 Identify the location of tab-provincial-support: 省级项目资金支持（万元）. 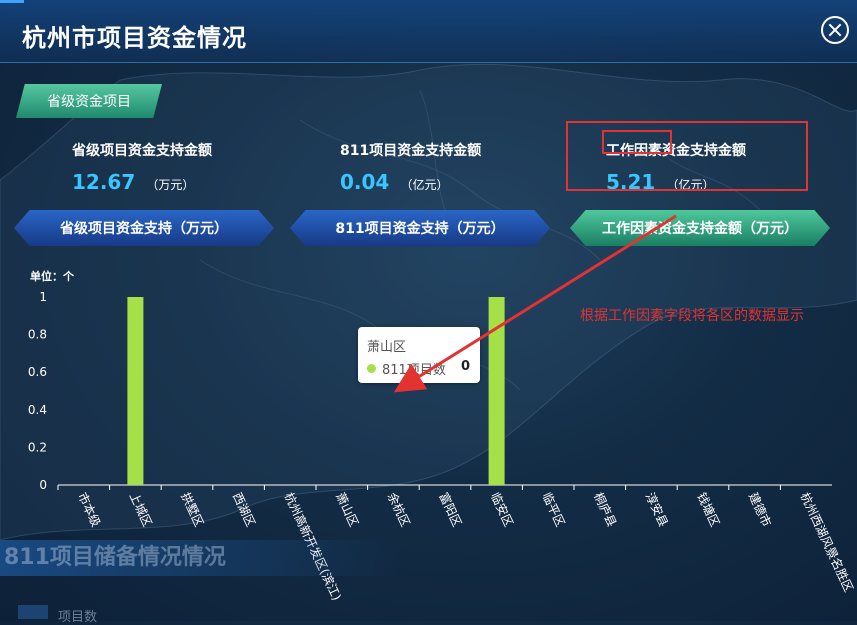
(144, 228).